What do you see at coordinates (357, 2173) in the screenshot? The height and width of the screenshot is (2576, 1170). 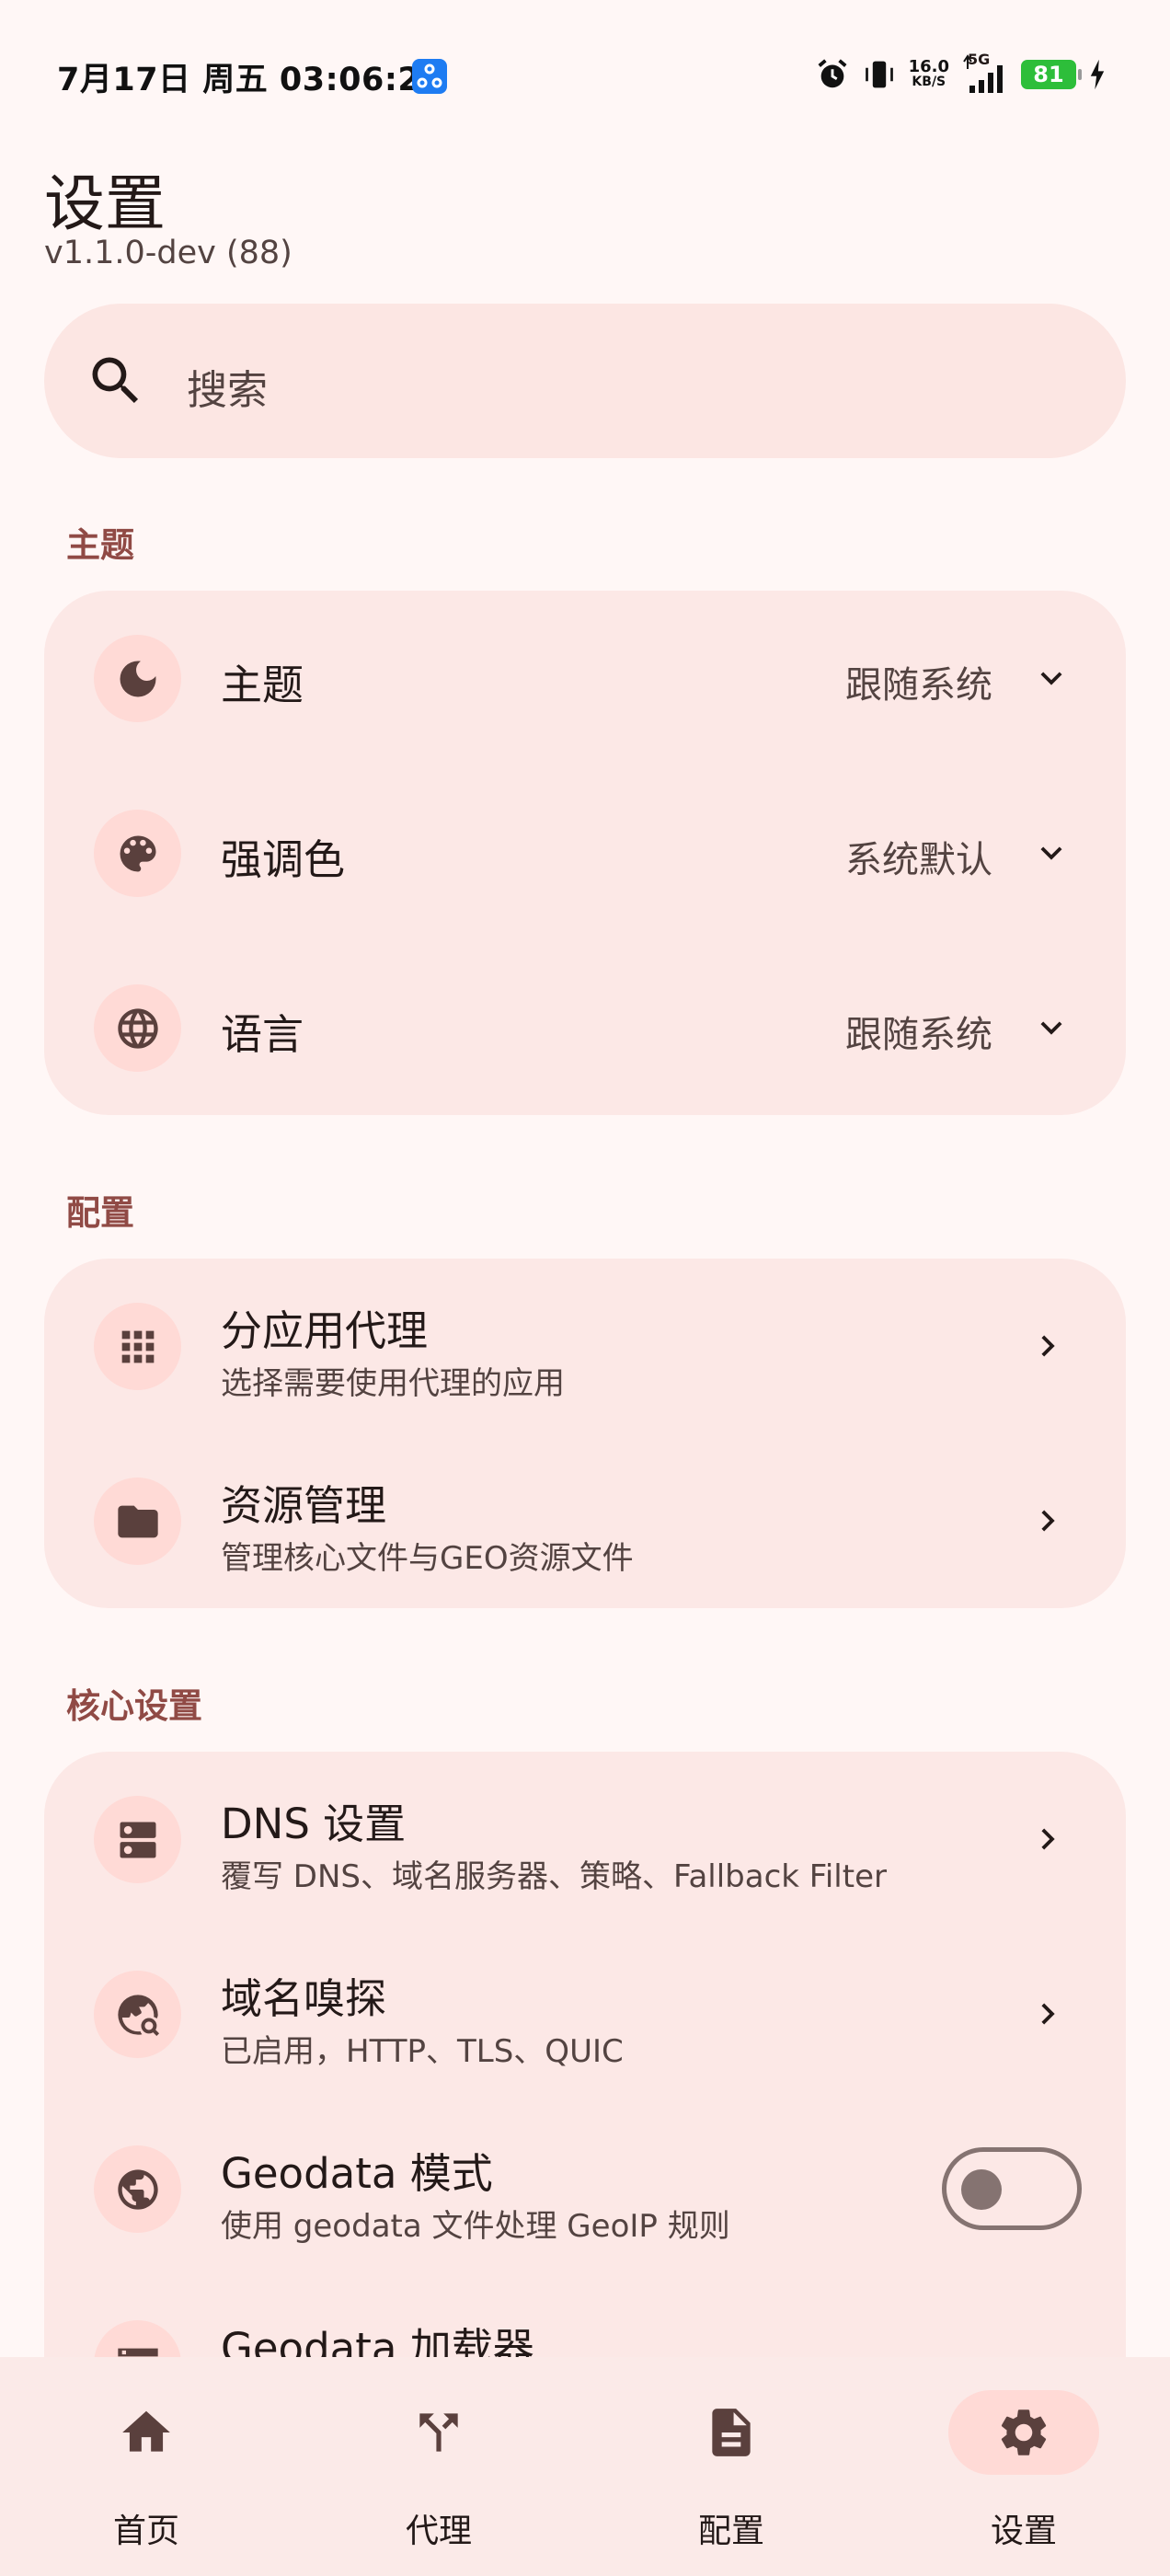 I see `setting-title: Geodata 模式` at bounding box center [357, 2173].